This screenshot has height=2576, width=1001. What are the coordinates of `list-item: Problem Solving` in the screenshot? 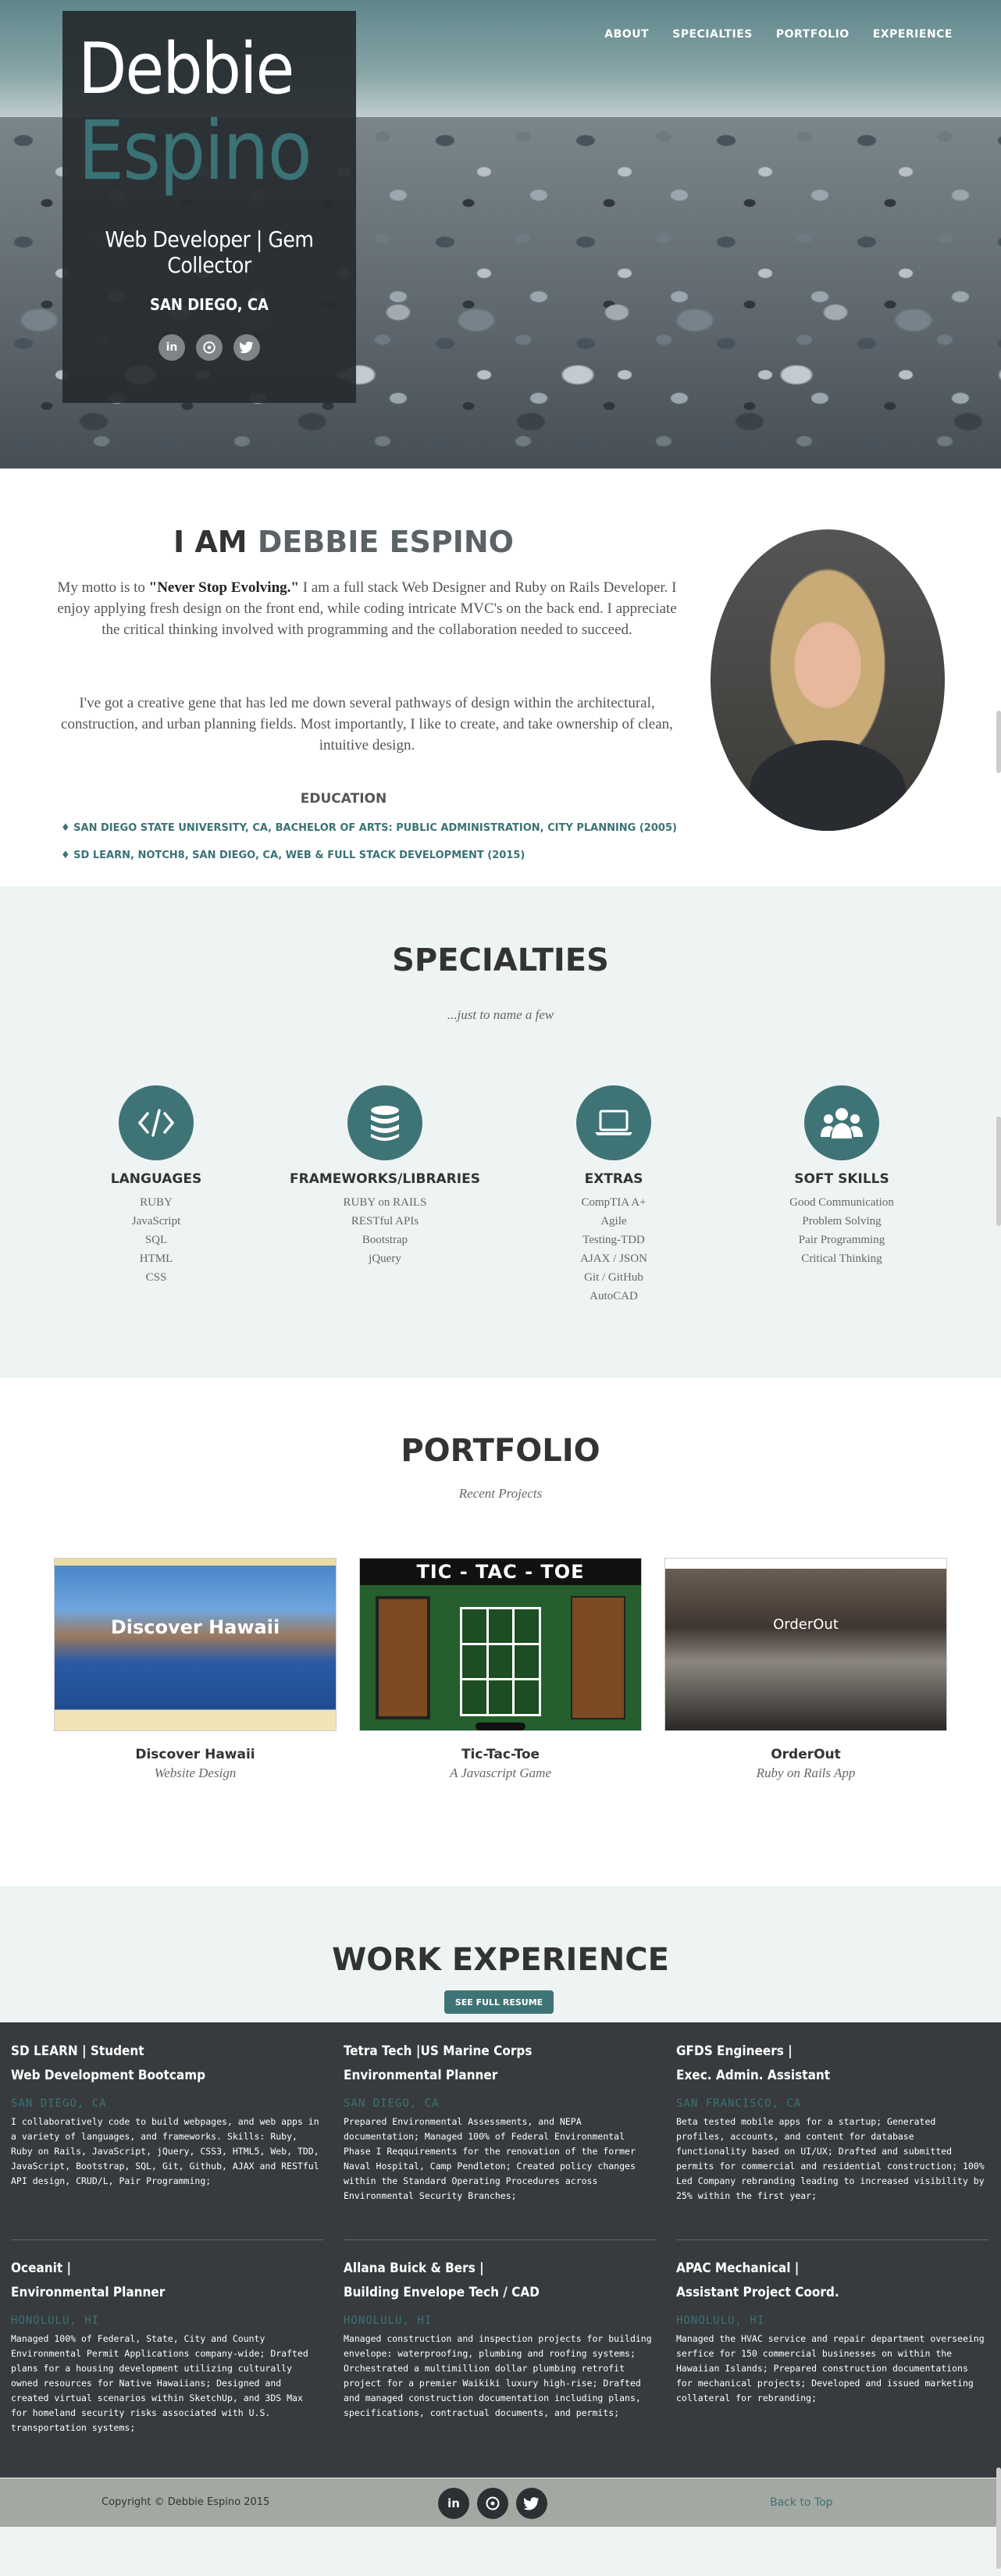 It's located at (842, 1221).